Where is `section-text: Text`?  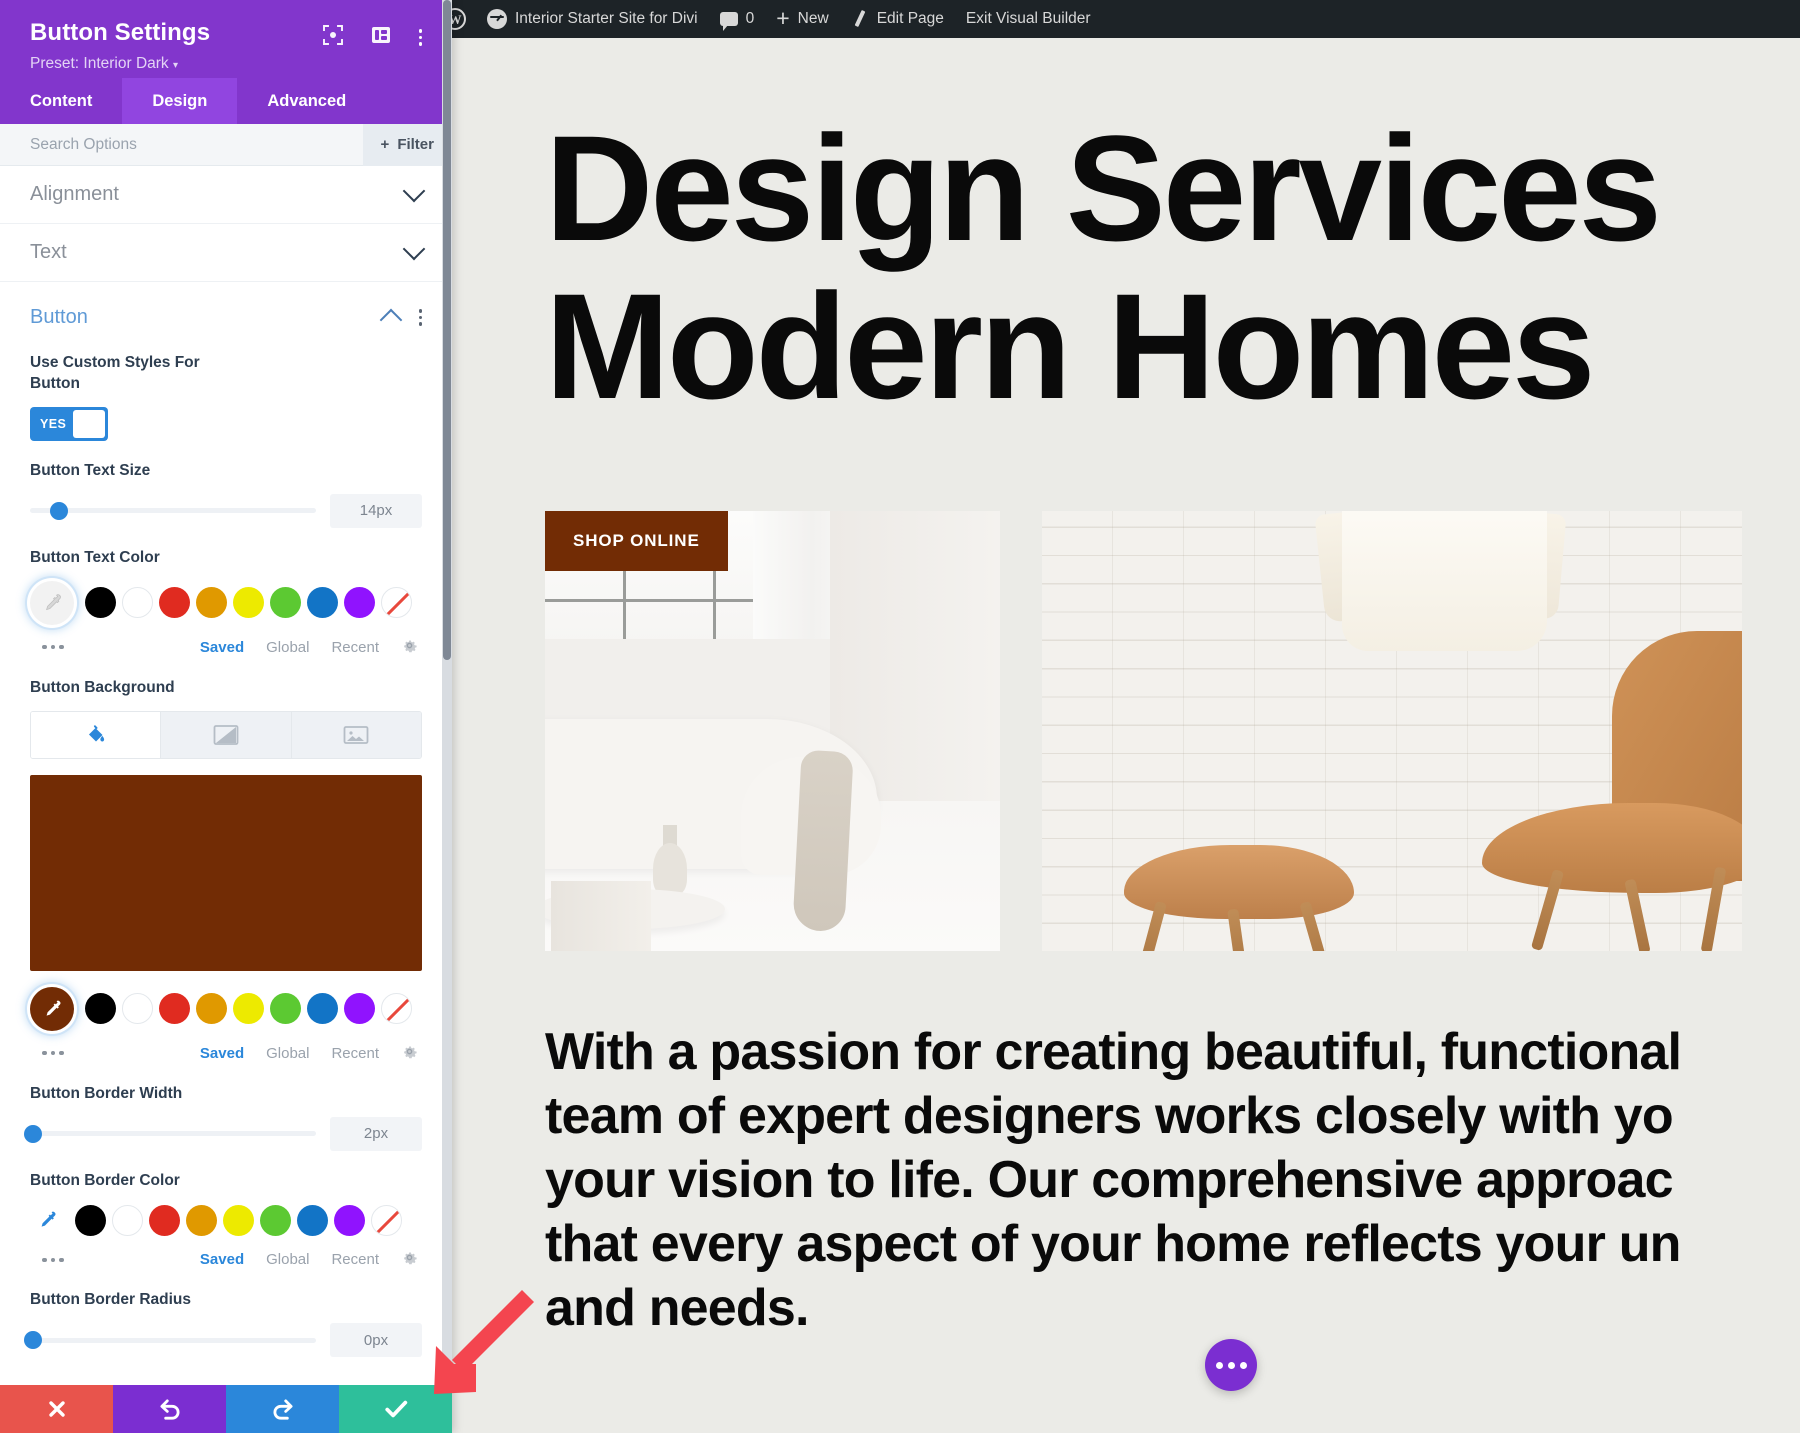
section-text: Text is located at coordinates (226, 253).